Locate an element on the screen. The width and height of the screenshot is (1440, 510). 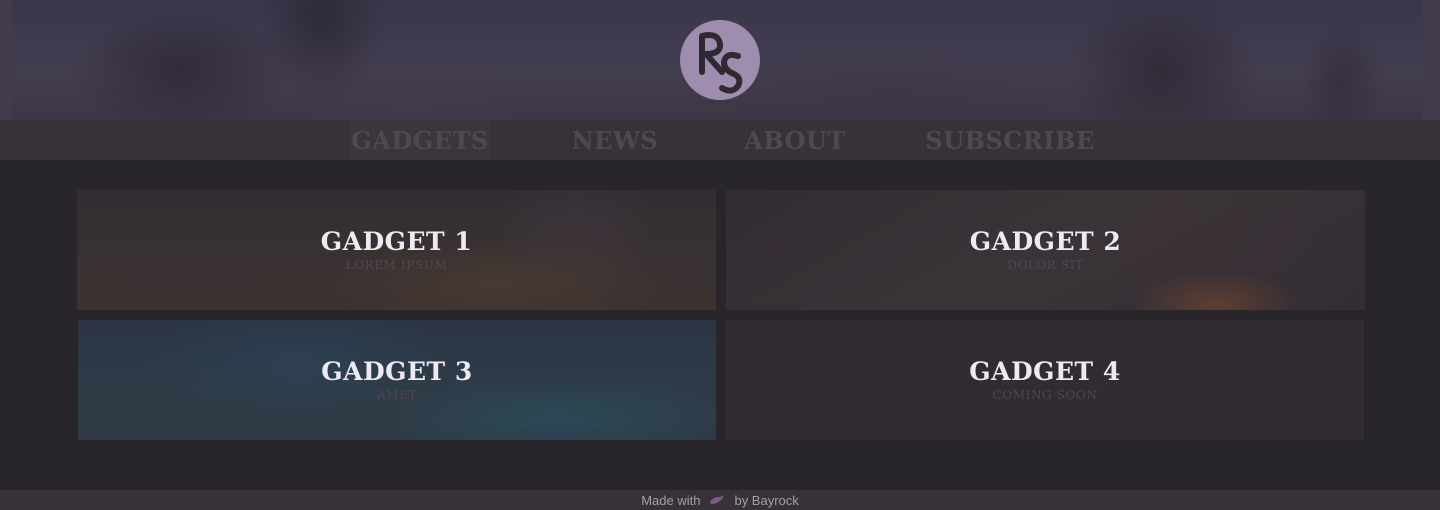
card-title: GADGET 4 is located at coordinates (1045, 371).